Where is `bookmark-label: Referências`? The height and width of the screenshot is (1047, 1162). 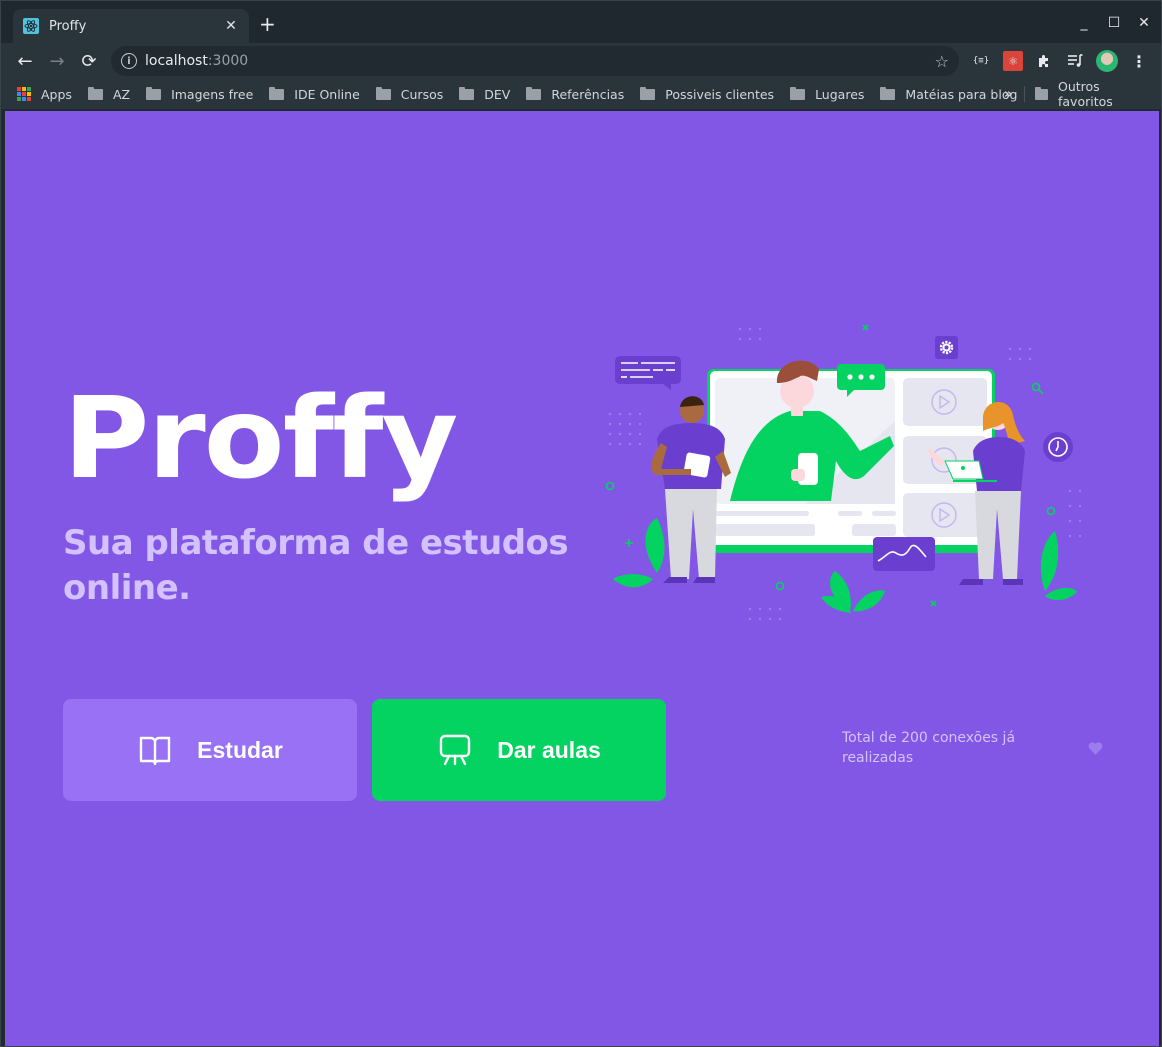 bookmark-label: Referências is located at coordinates (588, 94).